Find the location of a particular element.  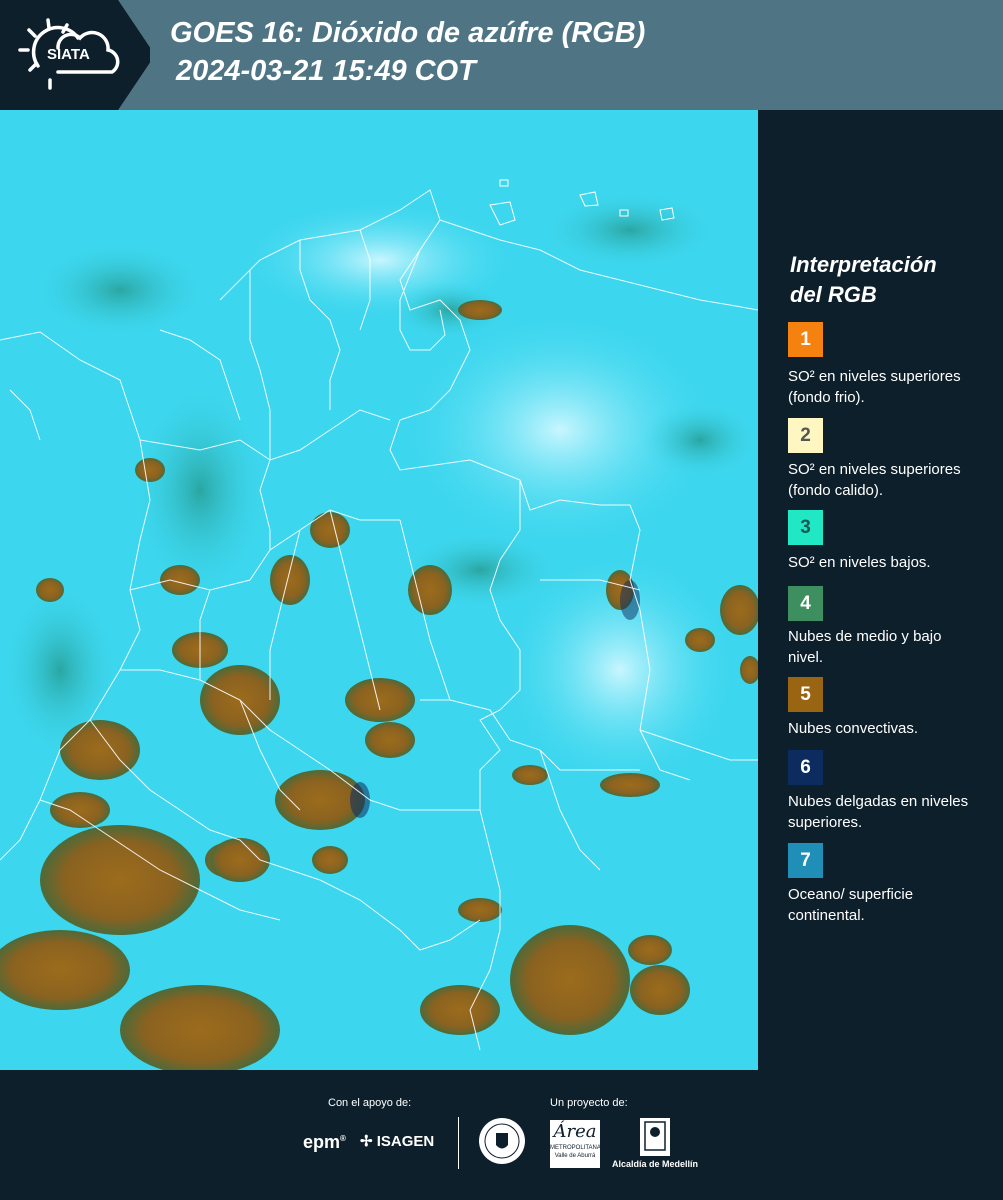

legend-label-6: Nubes delgadas en niveles superiores. is located at coordinates (878, 812).